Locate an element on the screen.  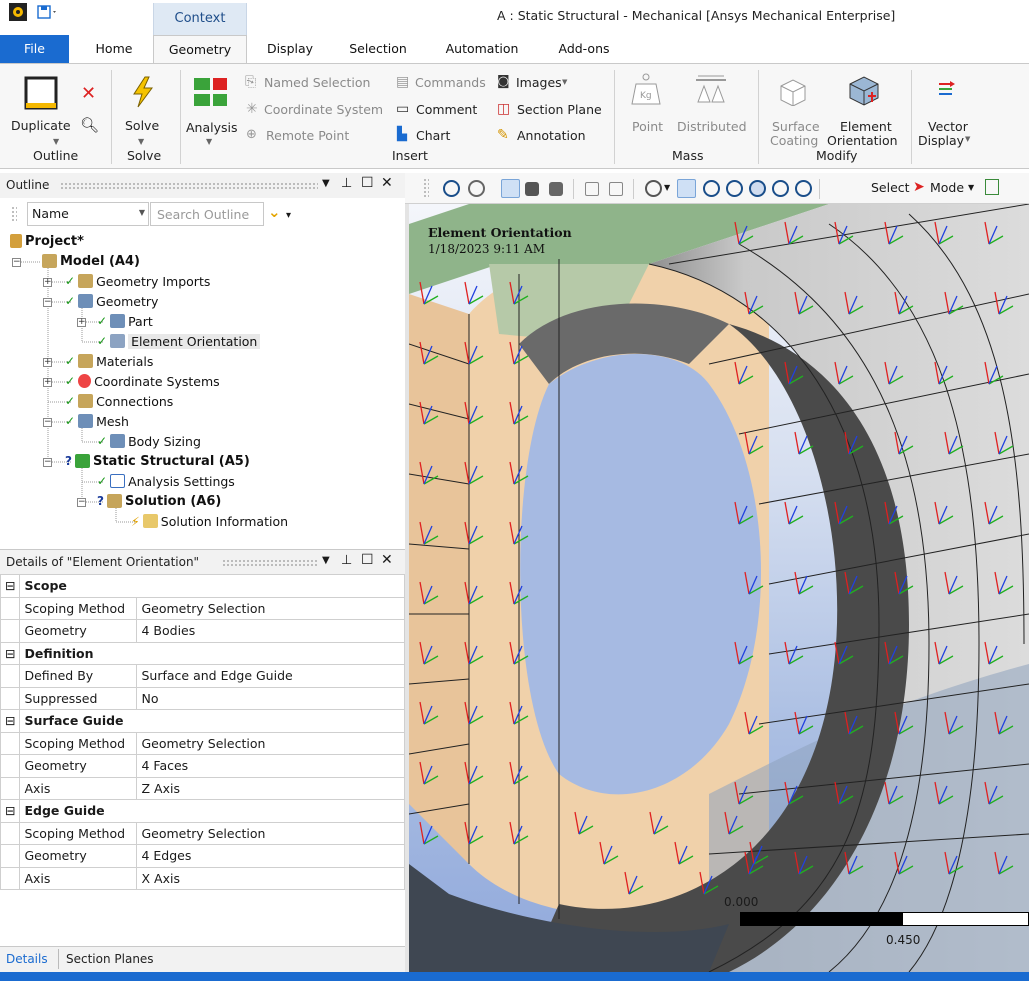
dropdown-icon: ▾ is located at coordinates (288, 215).